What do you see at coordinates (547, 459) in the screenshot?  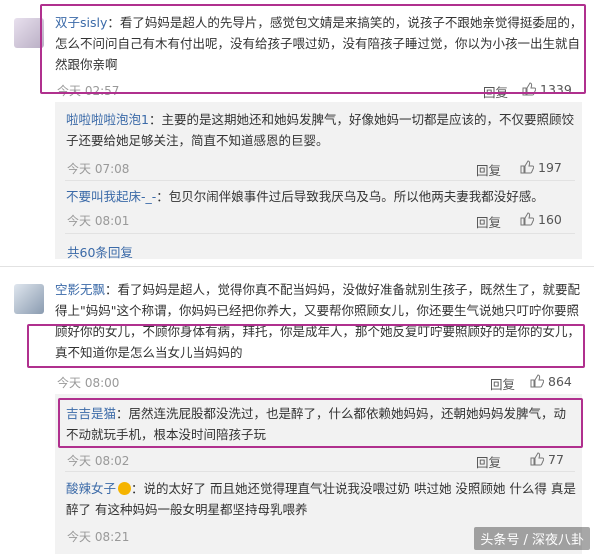 I see `like-button: 77` at bounding box center [547, 459].